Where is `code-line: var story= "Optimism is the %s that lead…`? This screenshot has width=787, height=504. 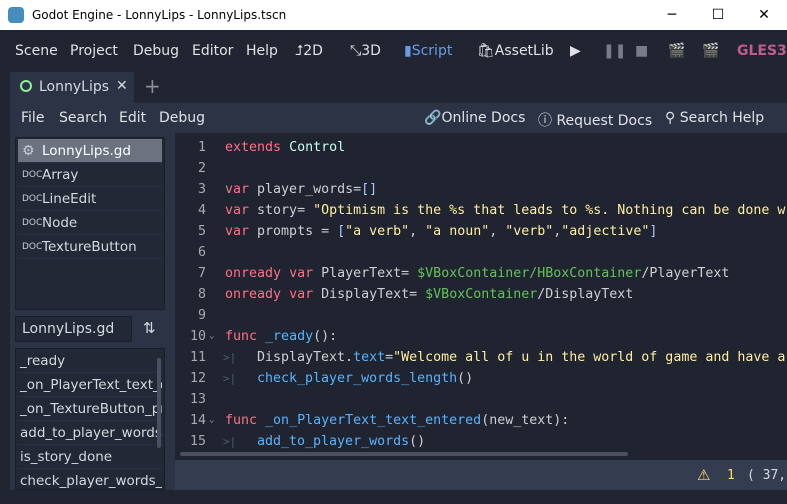
code-line: var story= "Optimism is the %s that lead… is located at coordinates (505, 210).